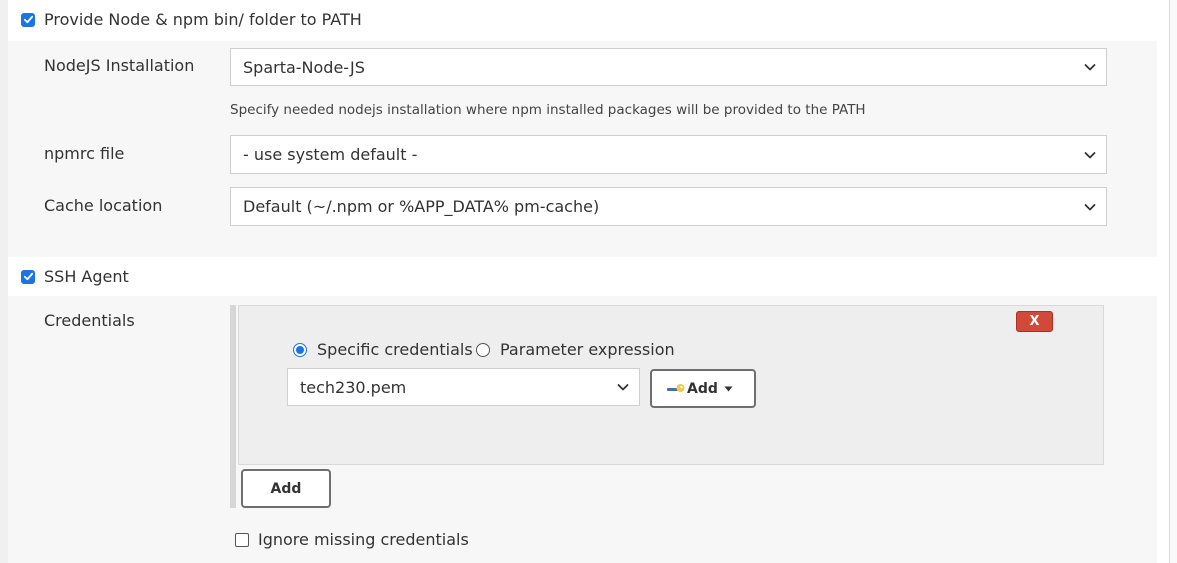 The height and width of the screenshot is (563, 1177). I want to click on delete-credential-button: X, so click(1034, 321).